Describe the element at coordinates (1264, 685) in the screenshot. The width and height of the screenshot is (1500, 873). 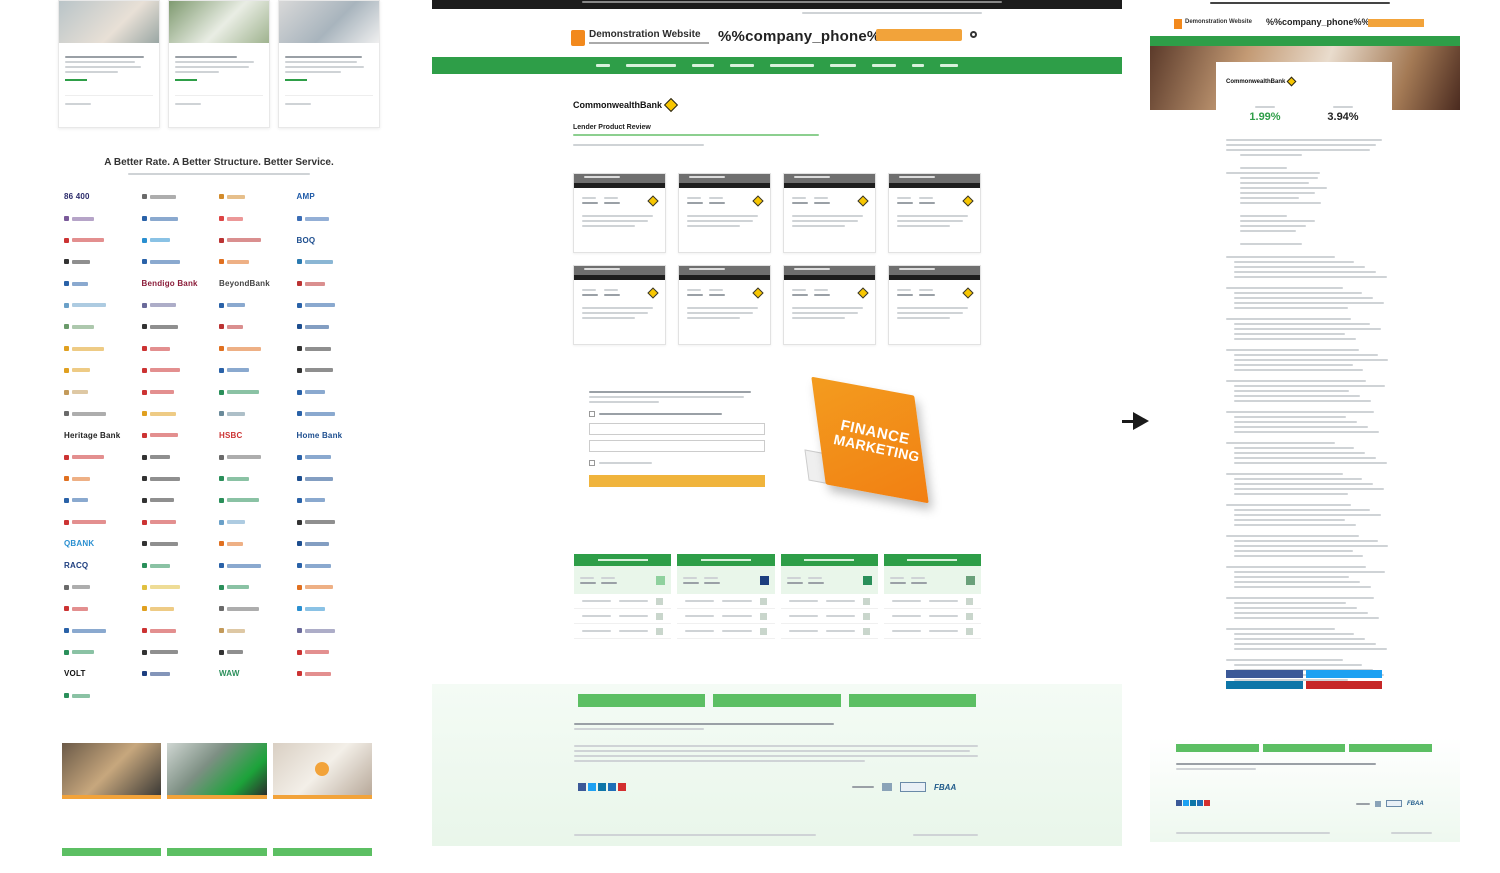
I see `linkedin-share-button` at that location.